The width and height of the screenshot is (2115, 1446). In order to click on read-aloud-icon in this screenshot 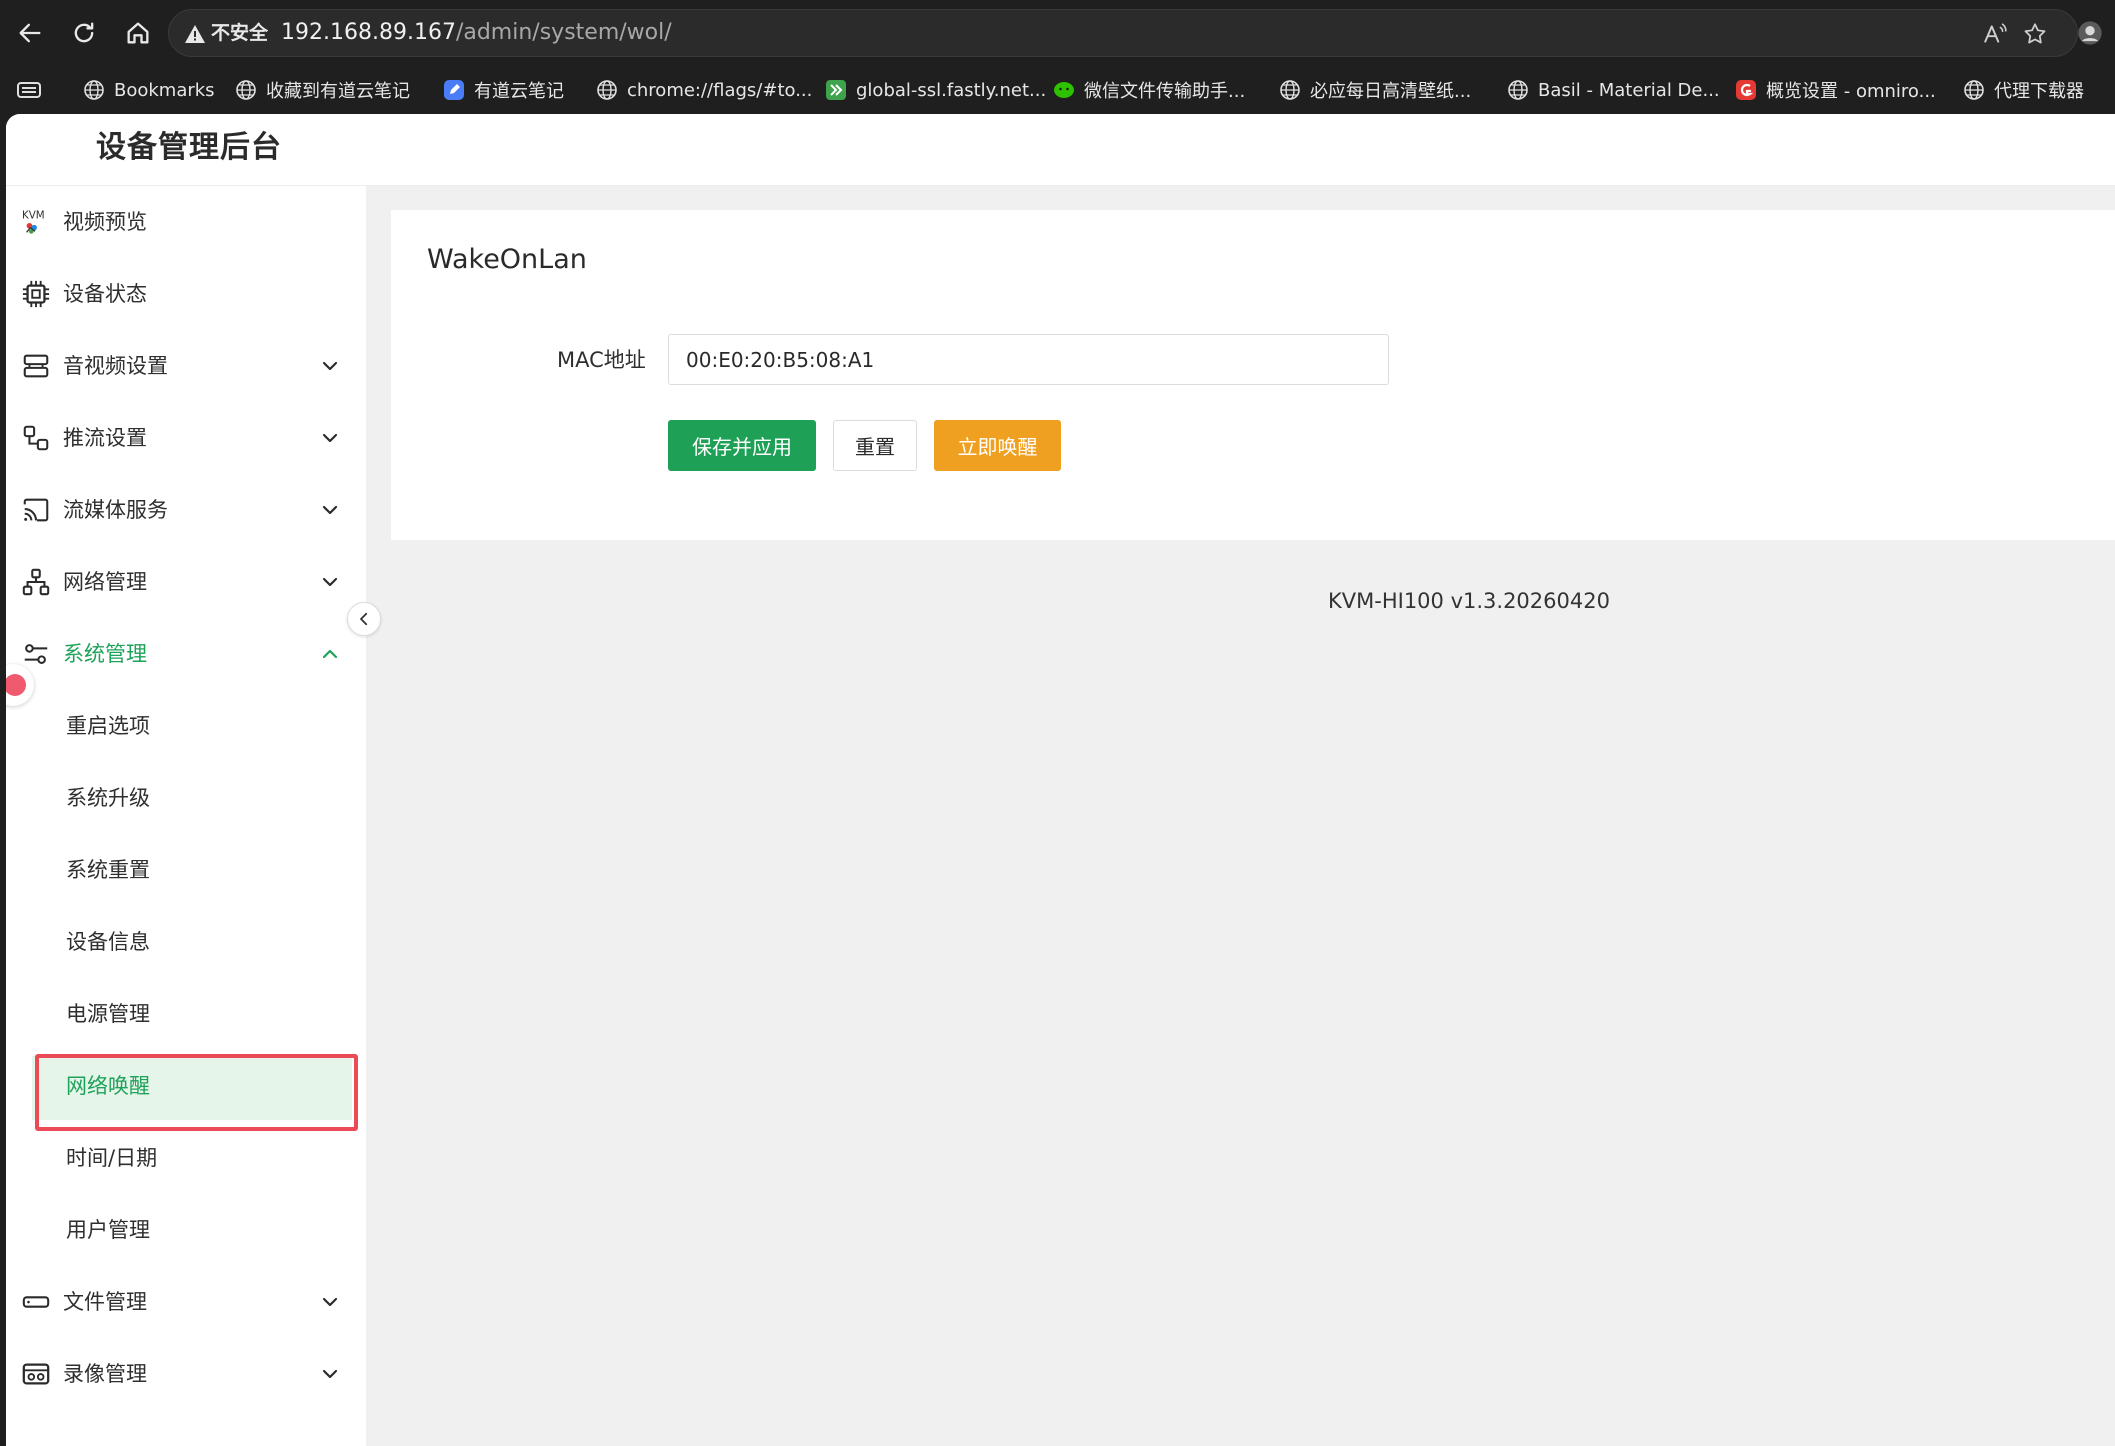, I will do `click(1995, 33)`.